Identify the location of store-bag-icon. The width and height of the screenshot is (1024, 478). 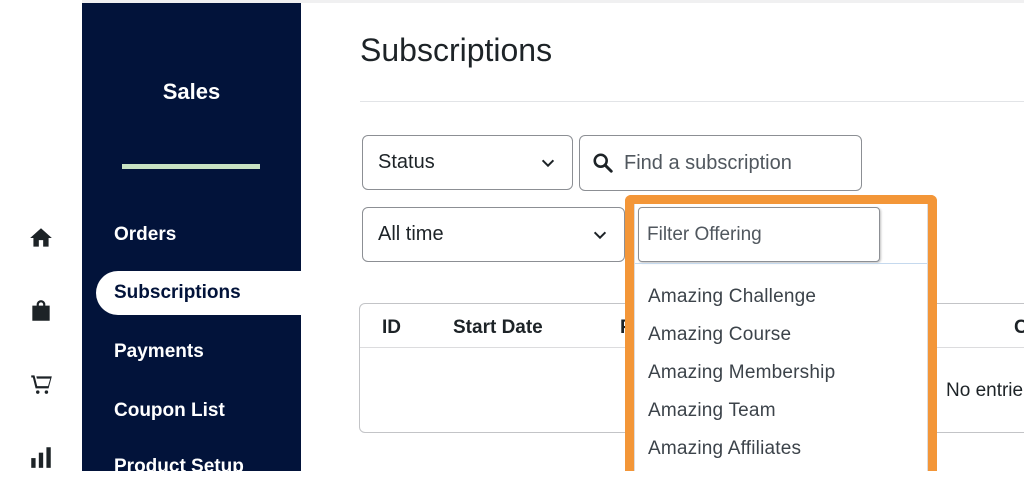
(41, 311).